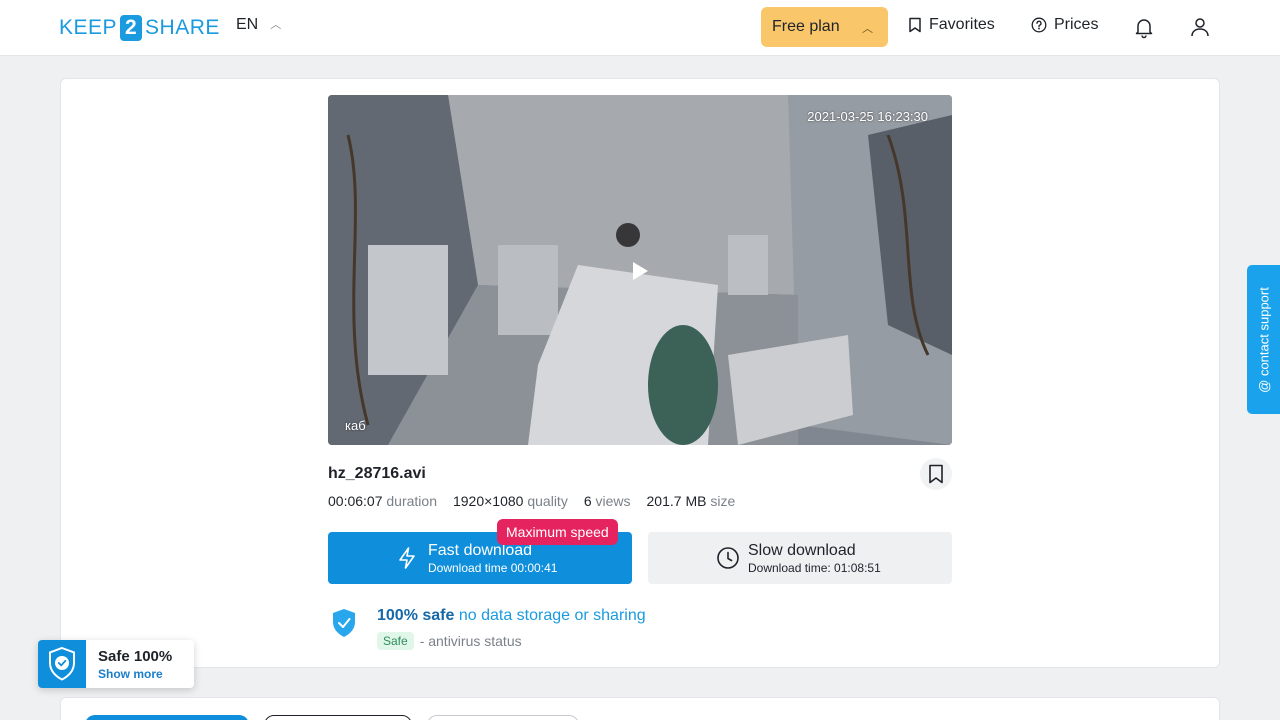  I want to click on antivirus-status-label: - antivirus status, so click(470, 641).